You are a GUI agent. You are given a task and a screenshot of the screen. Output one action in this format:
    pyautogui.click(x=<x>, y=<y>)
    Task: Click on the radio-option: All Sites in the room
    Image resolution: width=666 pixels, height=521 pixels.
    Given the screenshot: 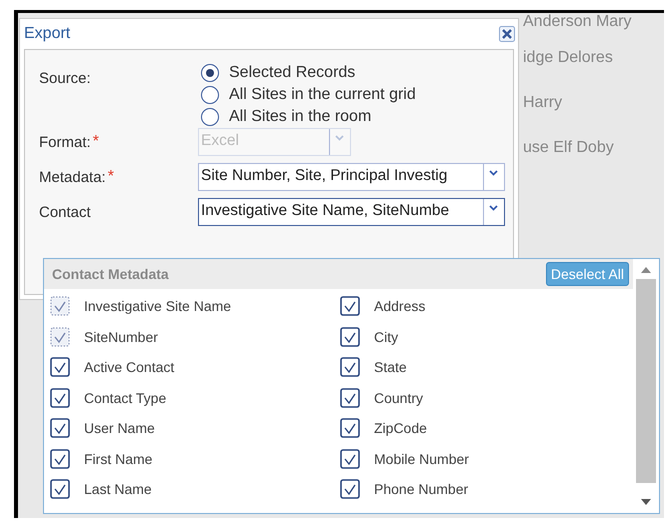 What is the action you would take?
    pyautogui.click(x=308, y=117)
    